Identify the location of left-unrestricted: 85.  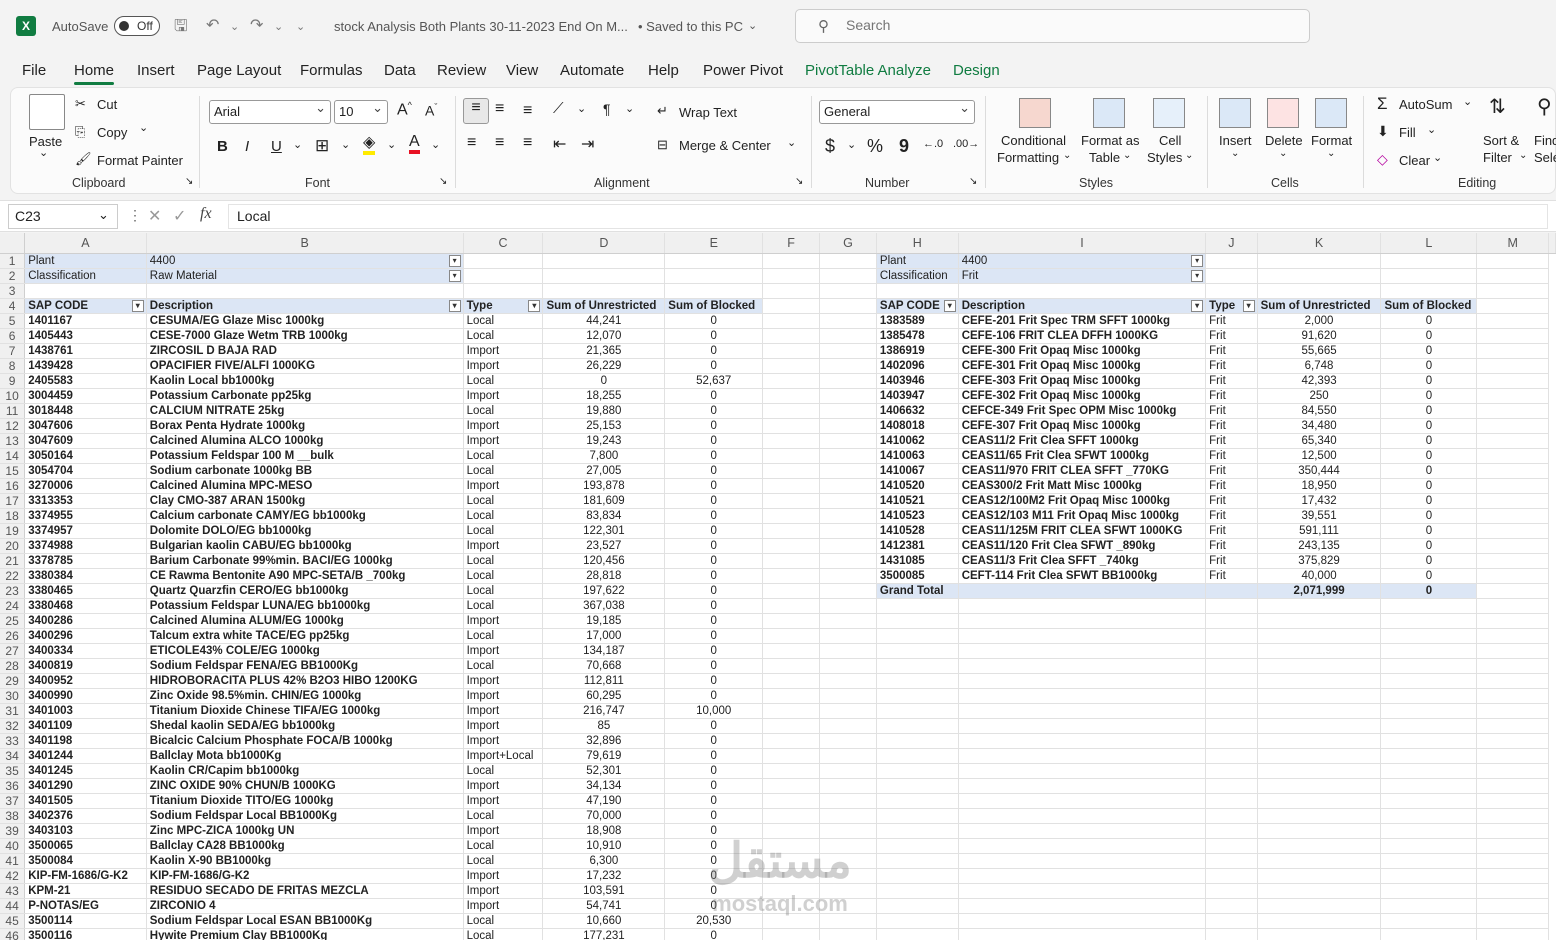
(604, 726).